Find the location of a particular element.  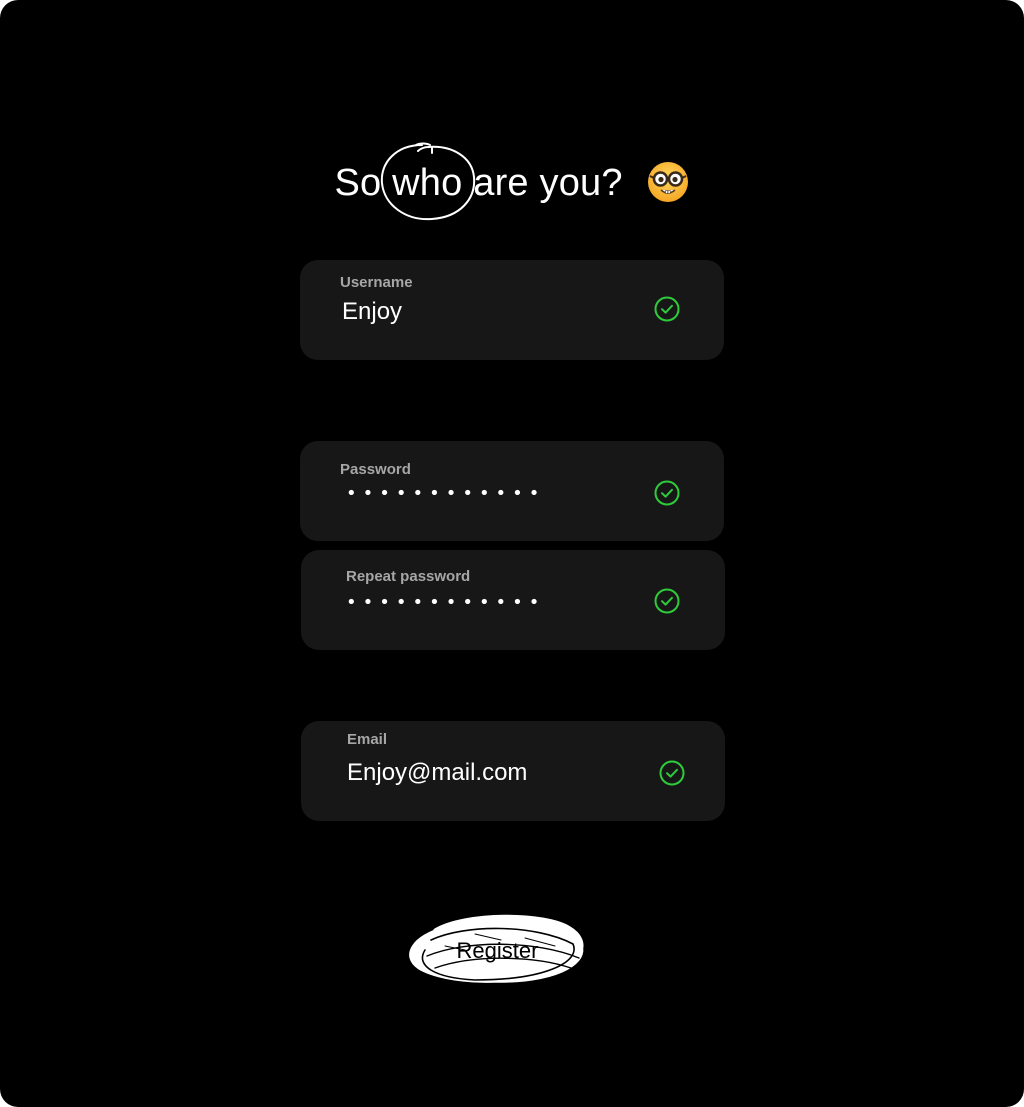

username-label: Username is located at coordinates (376, 282).